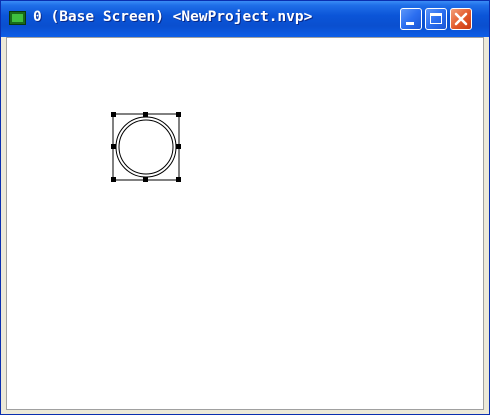 Image resolution: width=498 pixels, height=419 pixels. Describe the element at coordinates (17, 18) in the screenshot. I see `screen-icon` at that location.